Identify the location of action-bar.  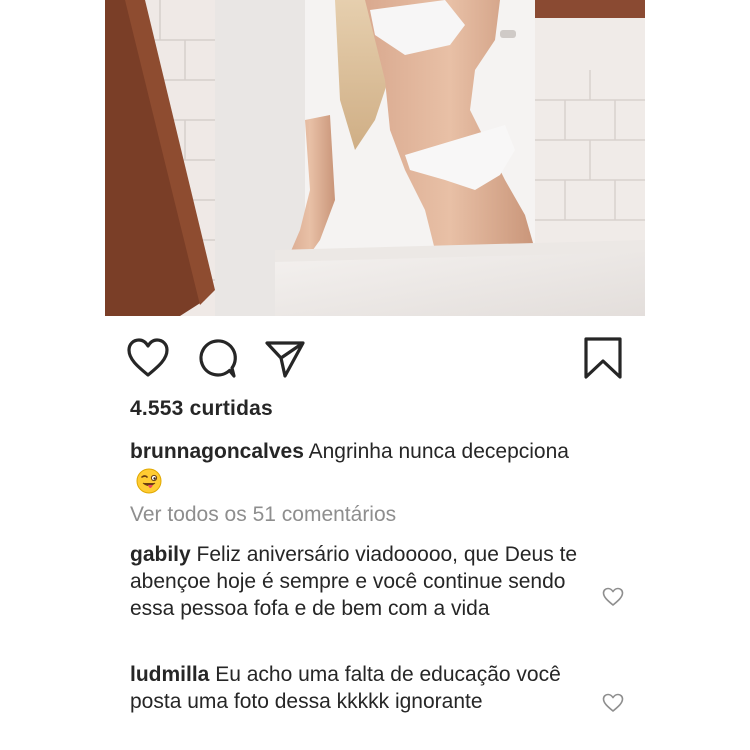
(375, 360).